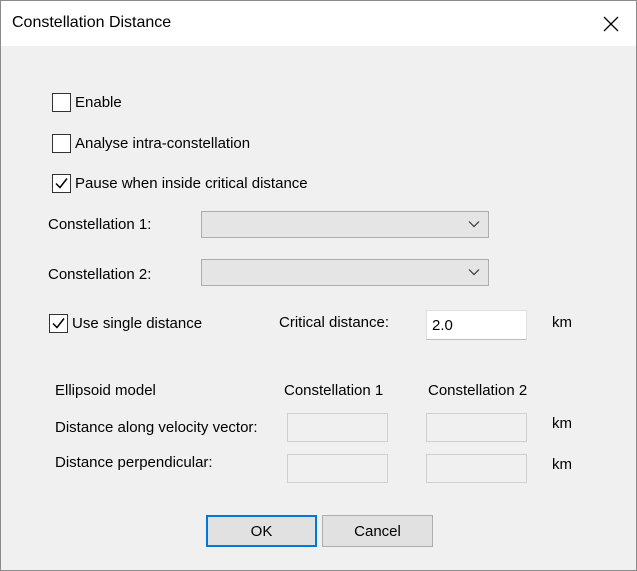 This screenshot has width=637, height=571. I want to click on enable-label: Enable, so click(98, 102).